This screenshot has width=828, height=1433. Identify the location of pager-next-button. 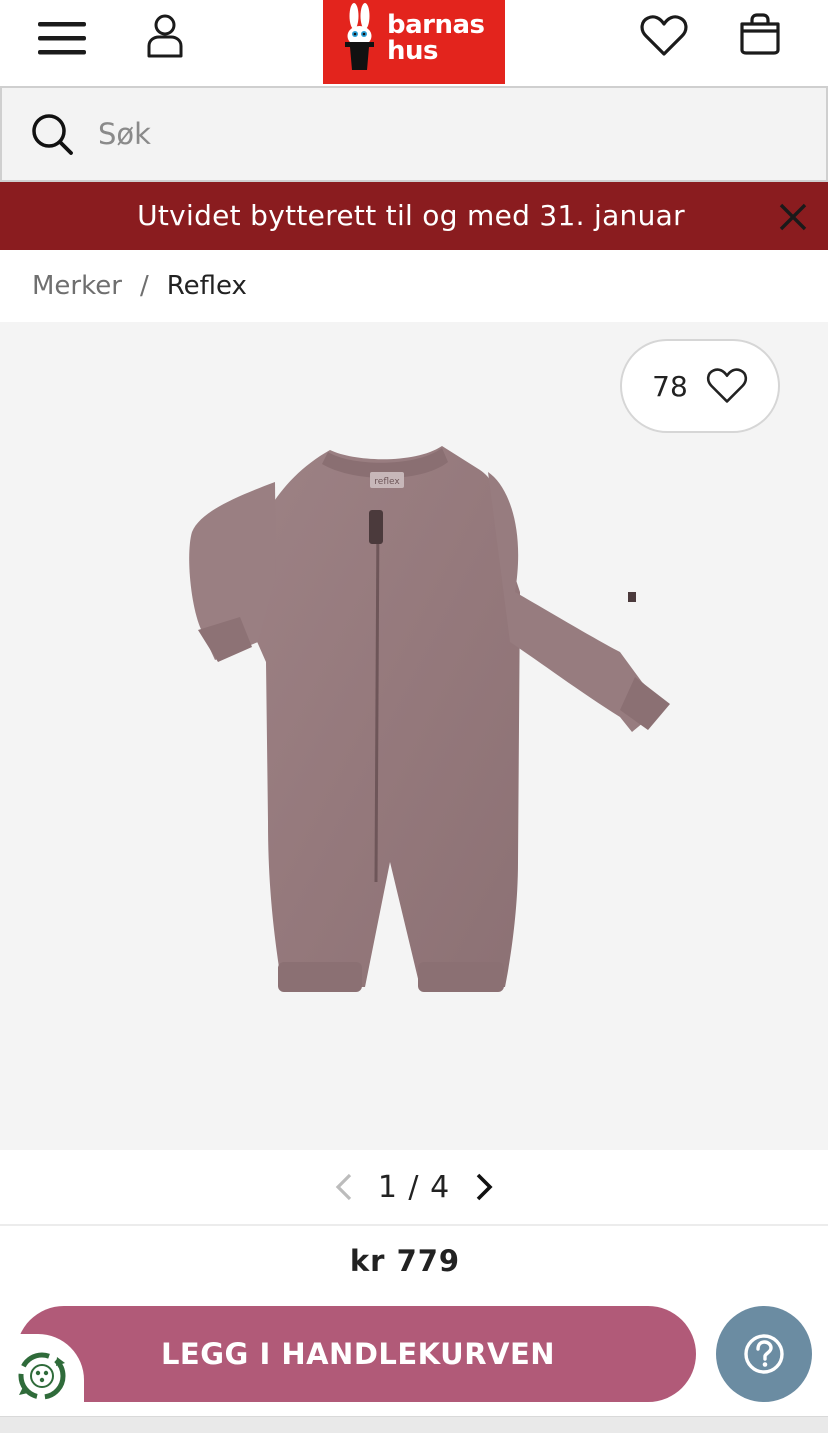
(484, 1187).